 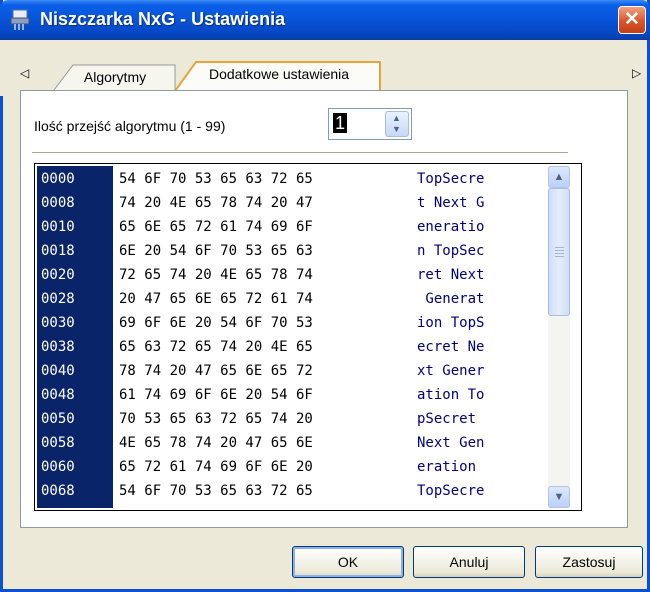 I want to click on hex-row: 0000 54 6F 70 53 65 63 72 65 TopSecre, so click(x=290, y=179).